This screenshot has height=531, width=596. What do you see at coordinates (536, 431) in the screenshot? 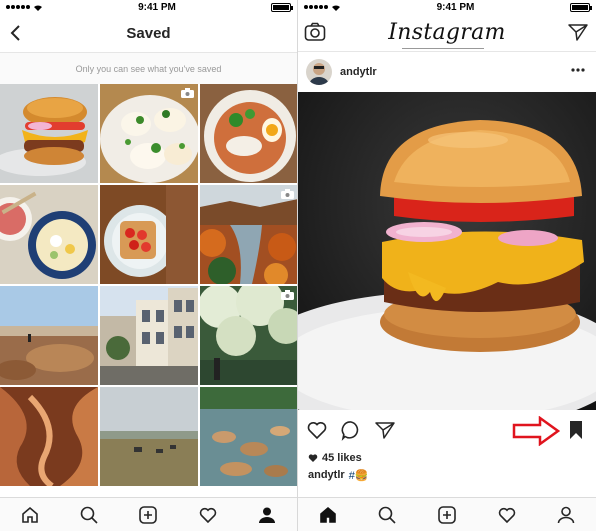
I see `red-arrow-icon` at bounding box center [536, 431].